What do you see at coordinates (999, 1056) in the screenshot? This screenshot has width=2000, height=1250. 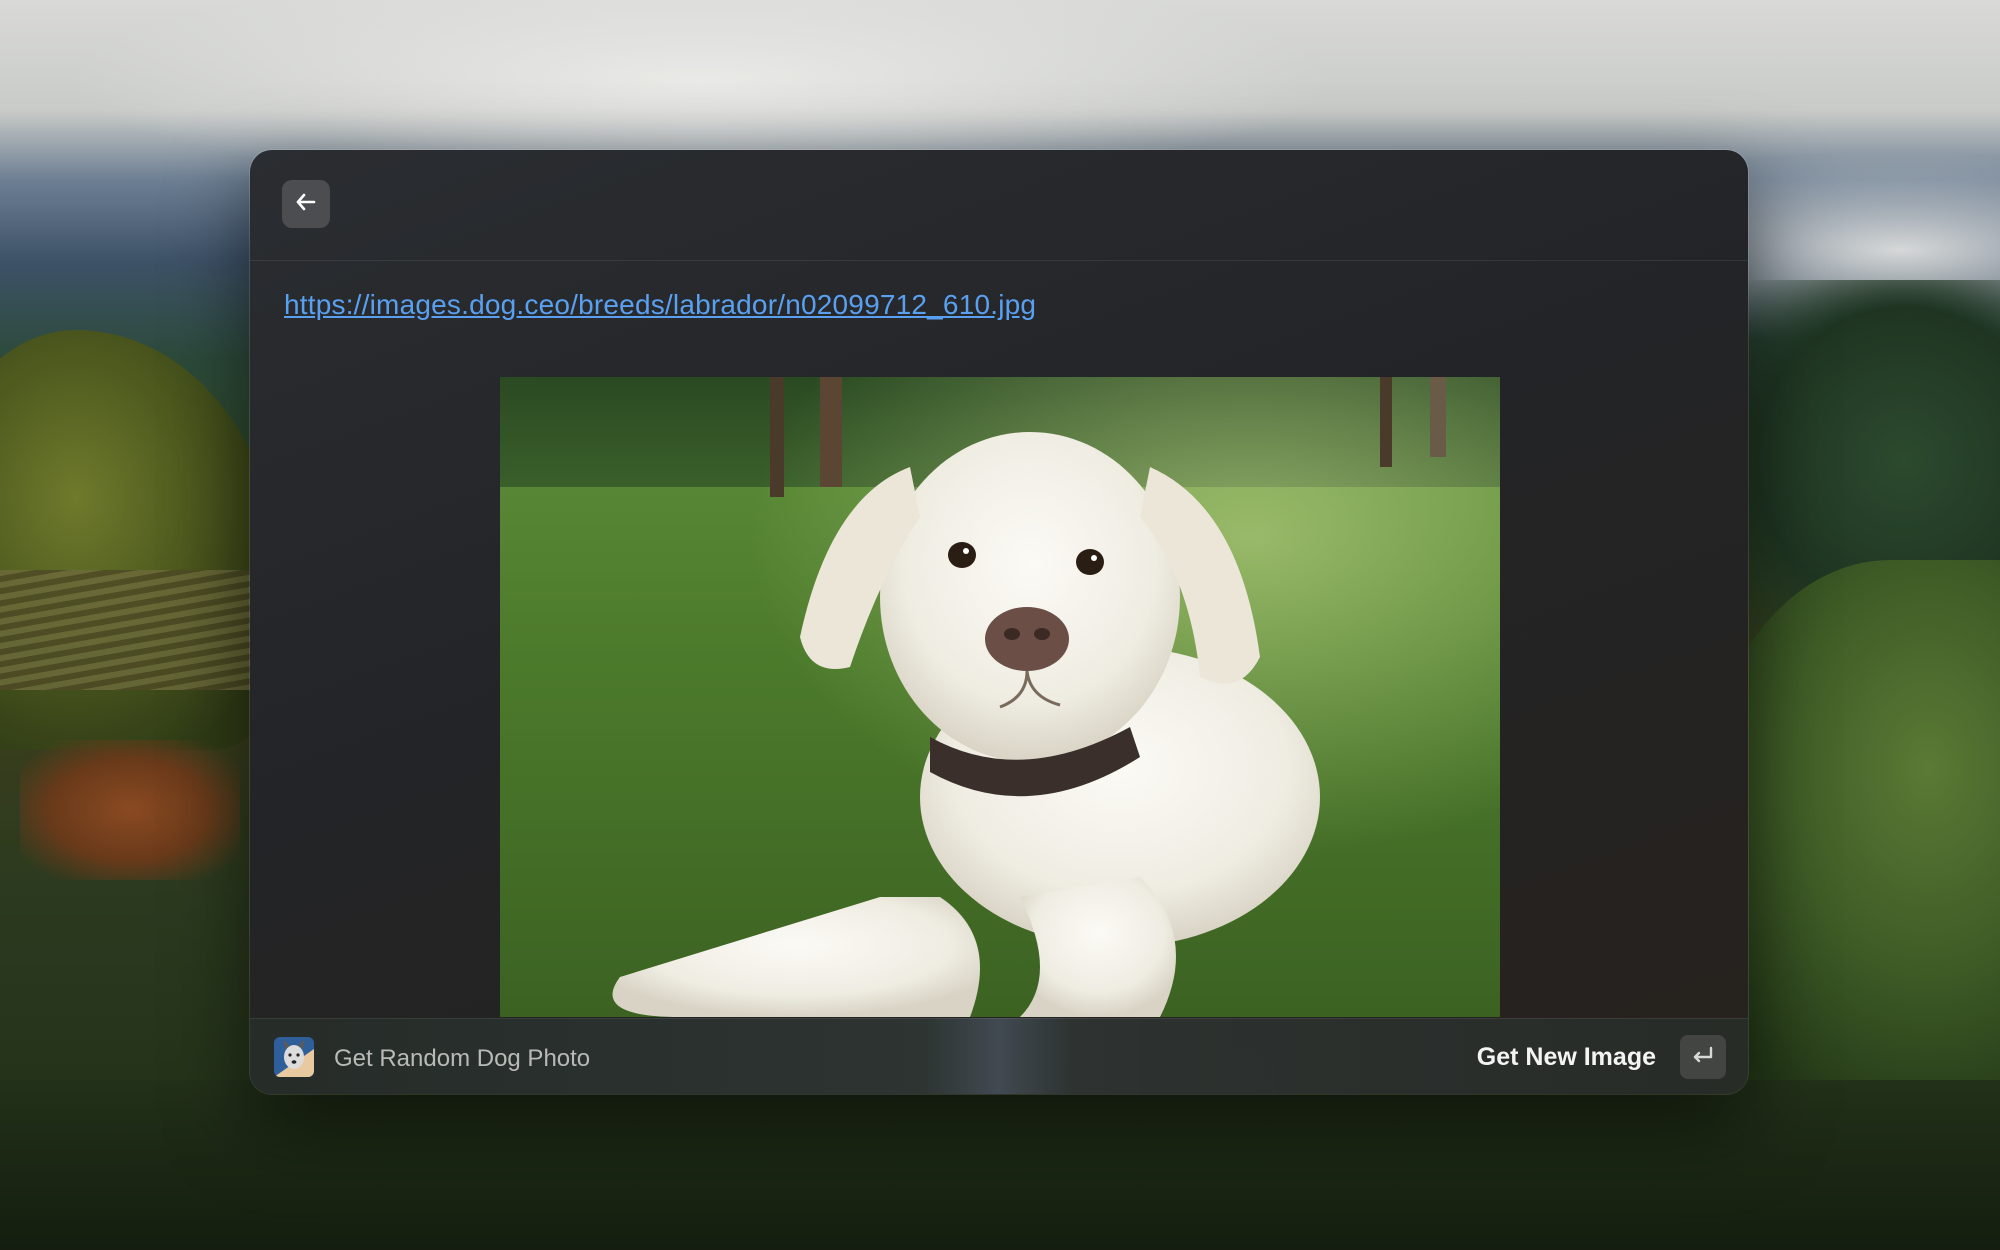 I see `action-bar: Get Random Dog Photo Get New Image` at bounding box center [999, 1056].